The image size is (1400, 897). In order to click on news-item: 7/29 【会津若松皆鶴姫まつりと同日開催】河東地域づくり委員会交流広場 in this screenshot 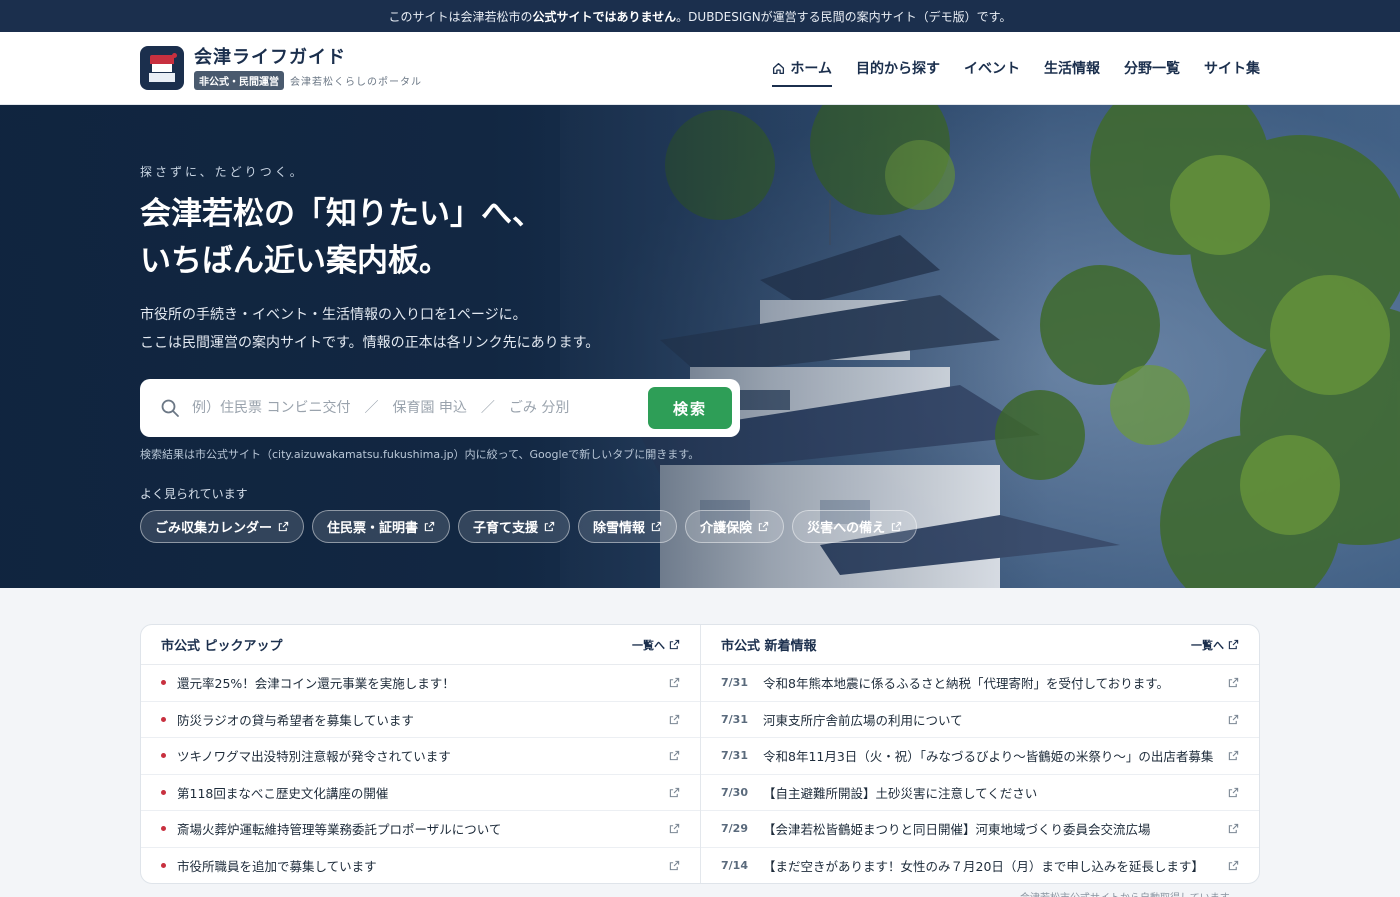, I will do `click(980, 829)`.